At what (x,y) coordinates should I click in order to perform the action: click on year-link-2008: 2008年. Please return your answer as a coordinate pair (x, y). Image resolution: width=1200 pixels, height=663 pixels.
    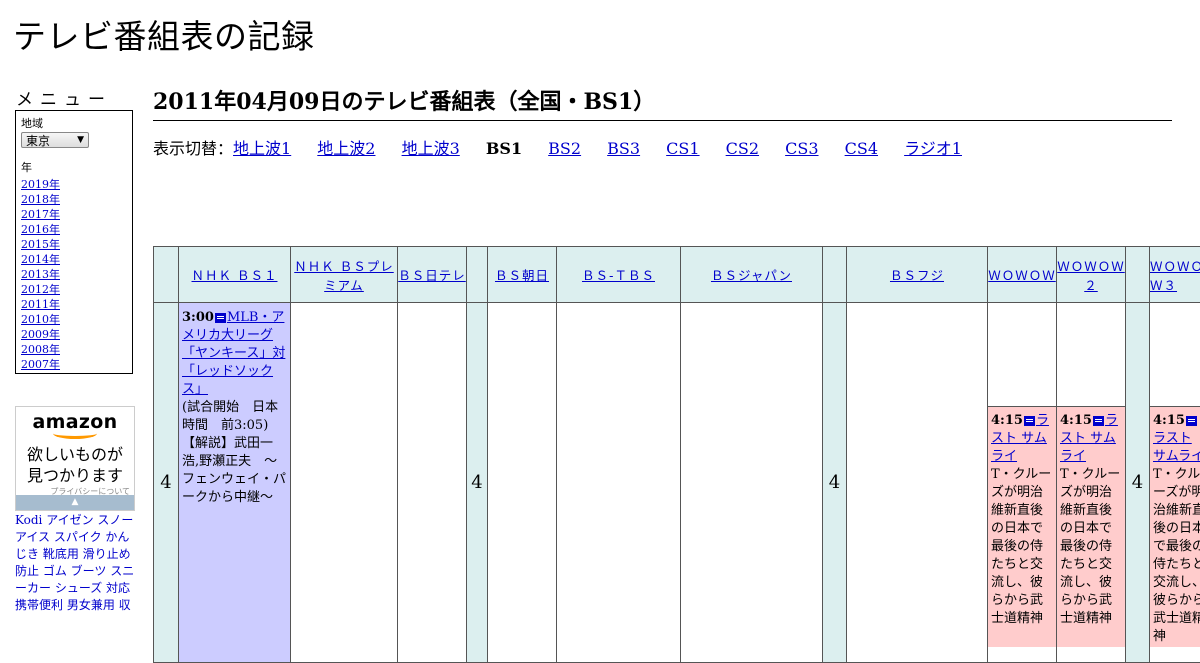
    Looking at the image, I should click on (40, 349).